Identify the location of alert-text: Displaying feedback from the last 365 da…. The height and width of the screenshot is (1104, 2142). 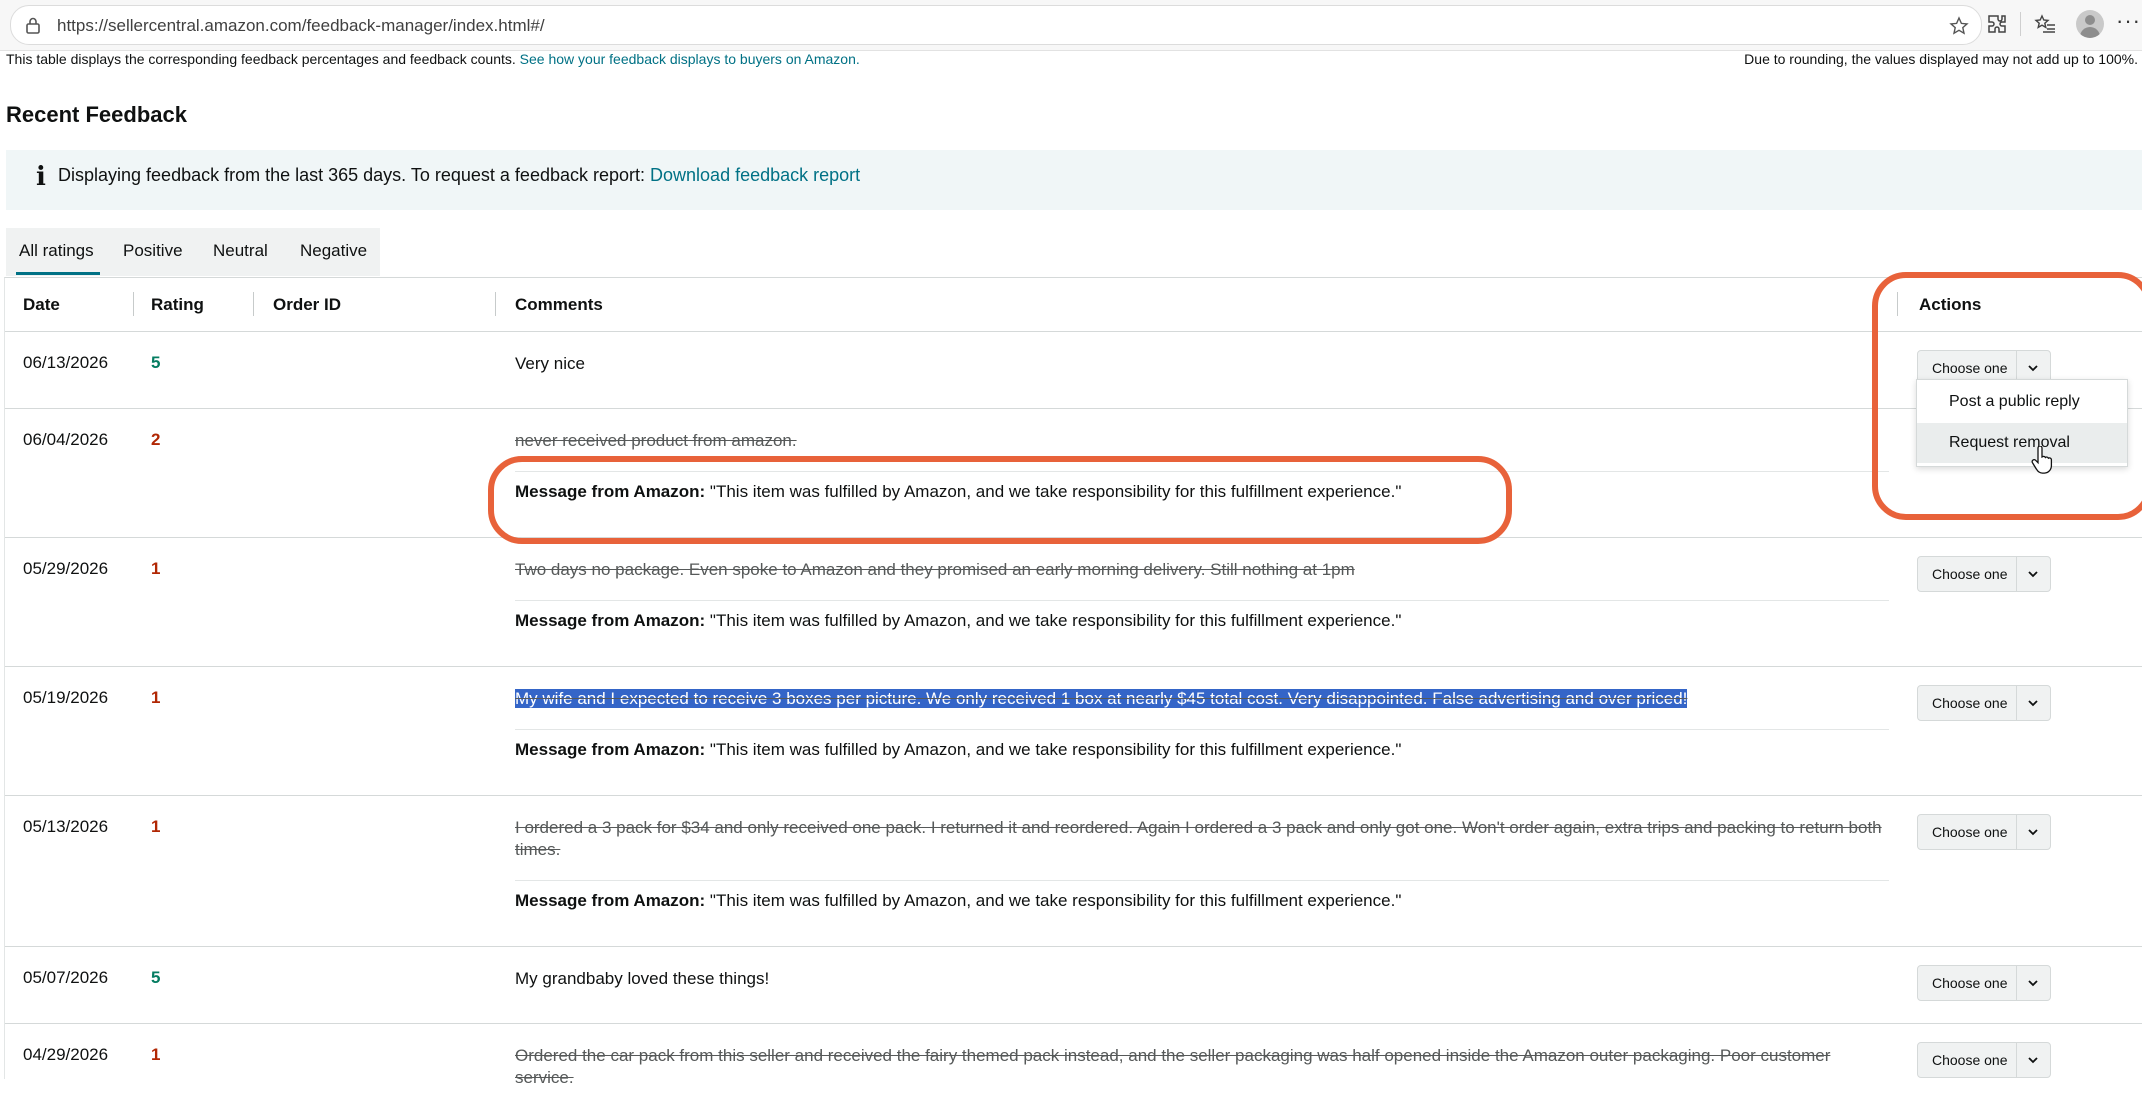
(459, 175).